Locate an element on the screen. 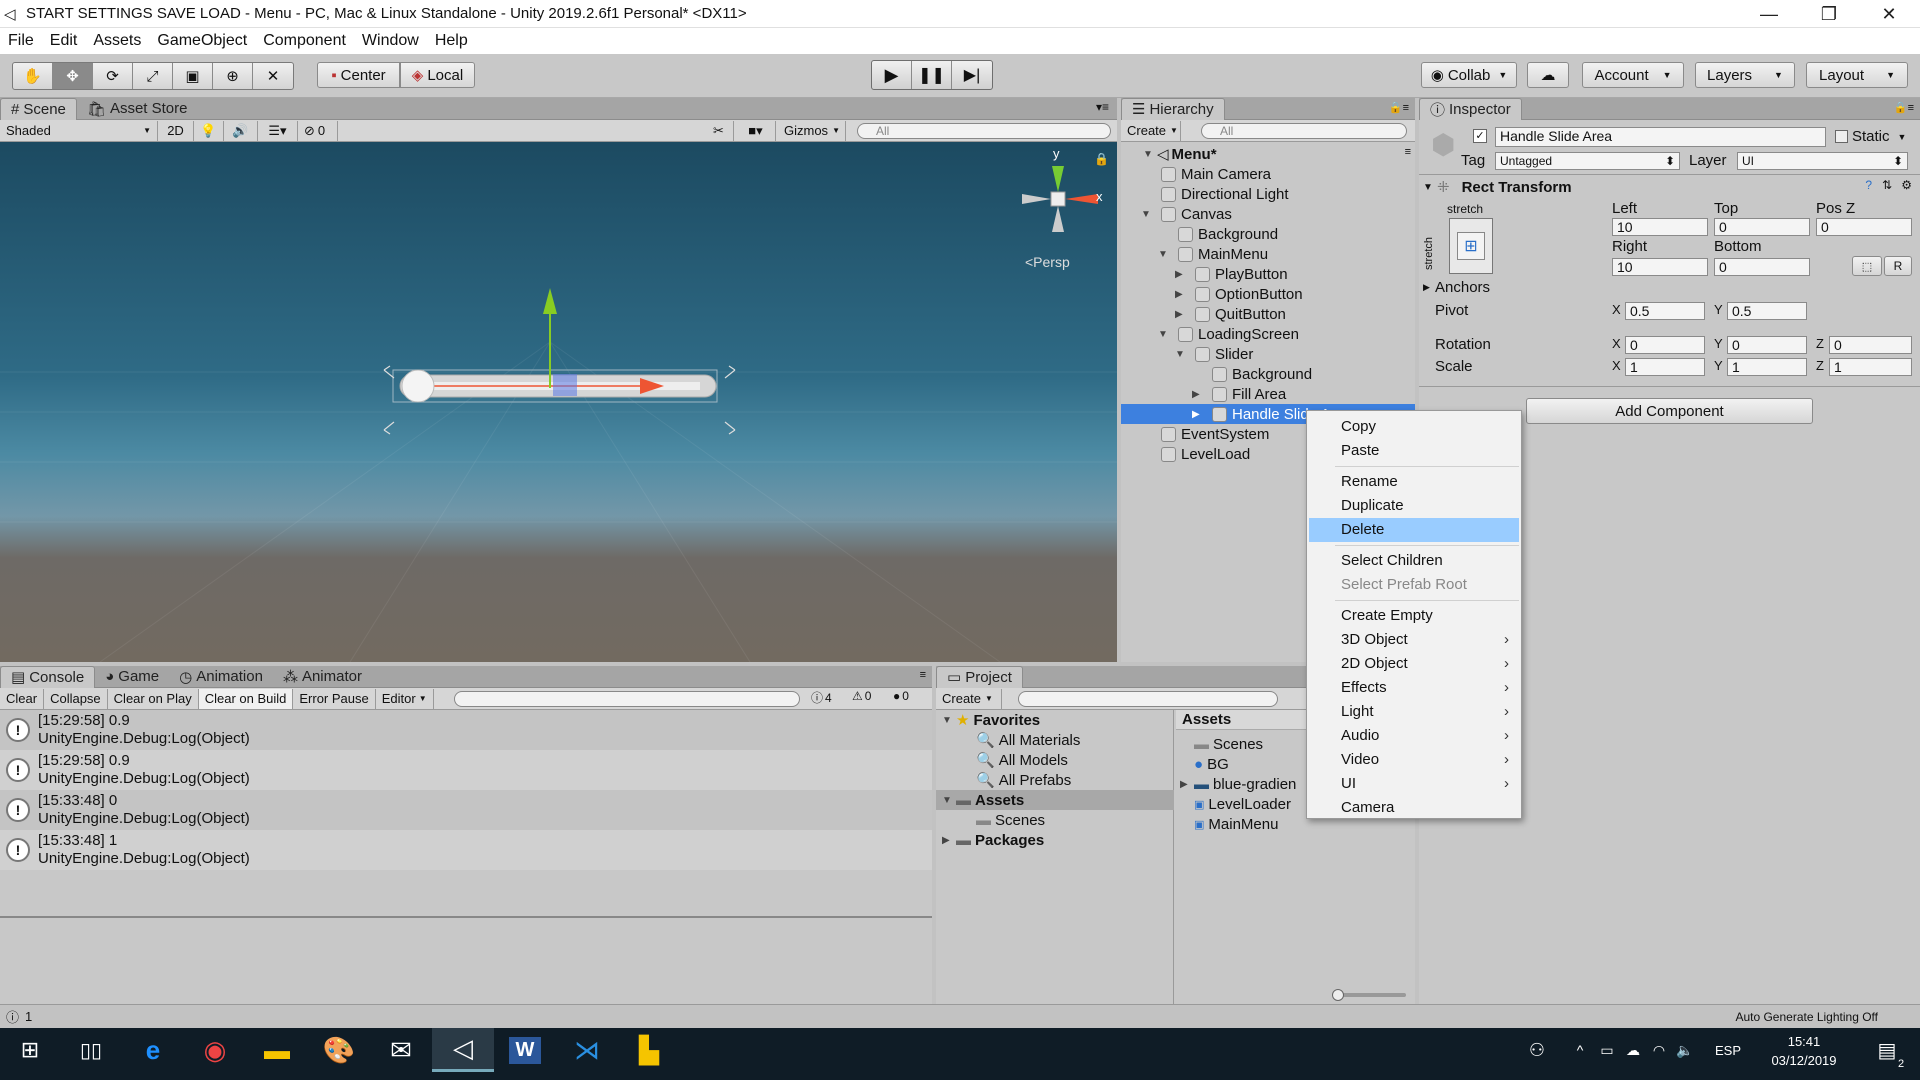 Image resolution: width=1920 pixels, height=1080 pixels. context-menu-item: Create Empty is located at coordinates (1414, 616).